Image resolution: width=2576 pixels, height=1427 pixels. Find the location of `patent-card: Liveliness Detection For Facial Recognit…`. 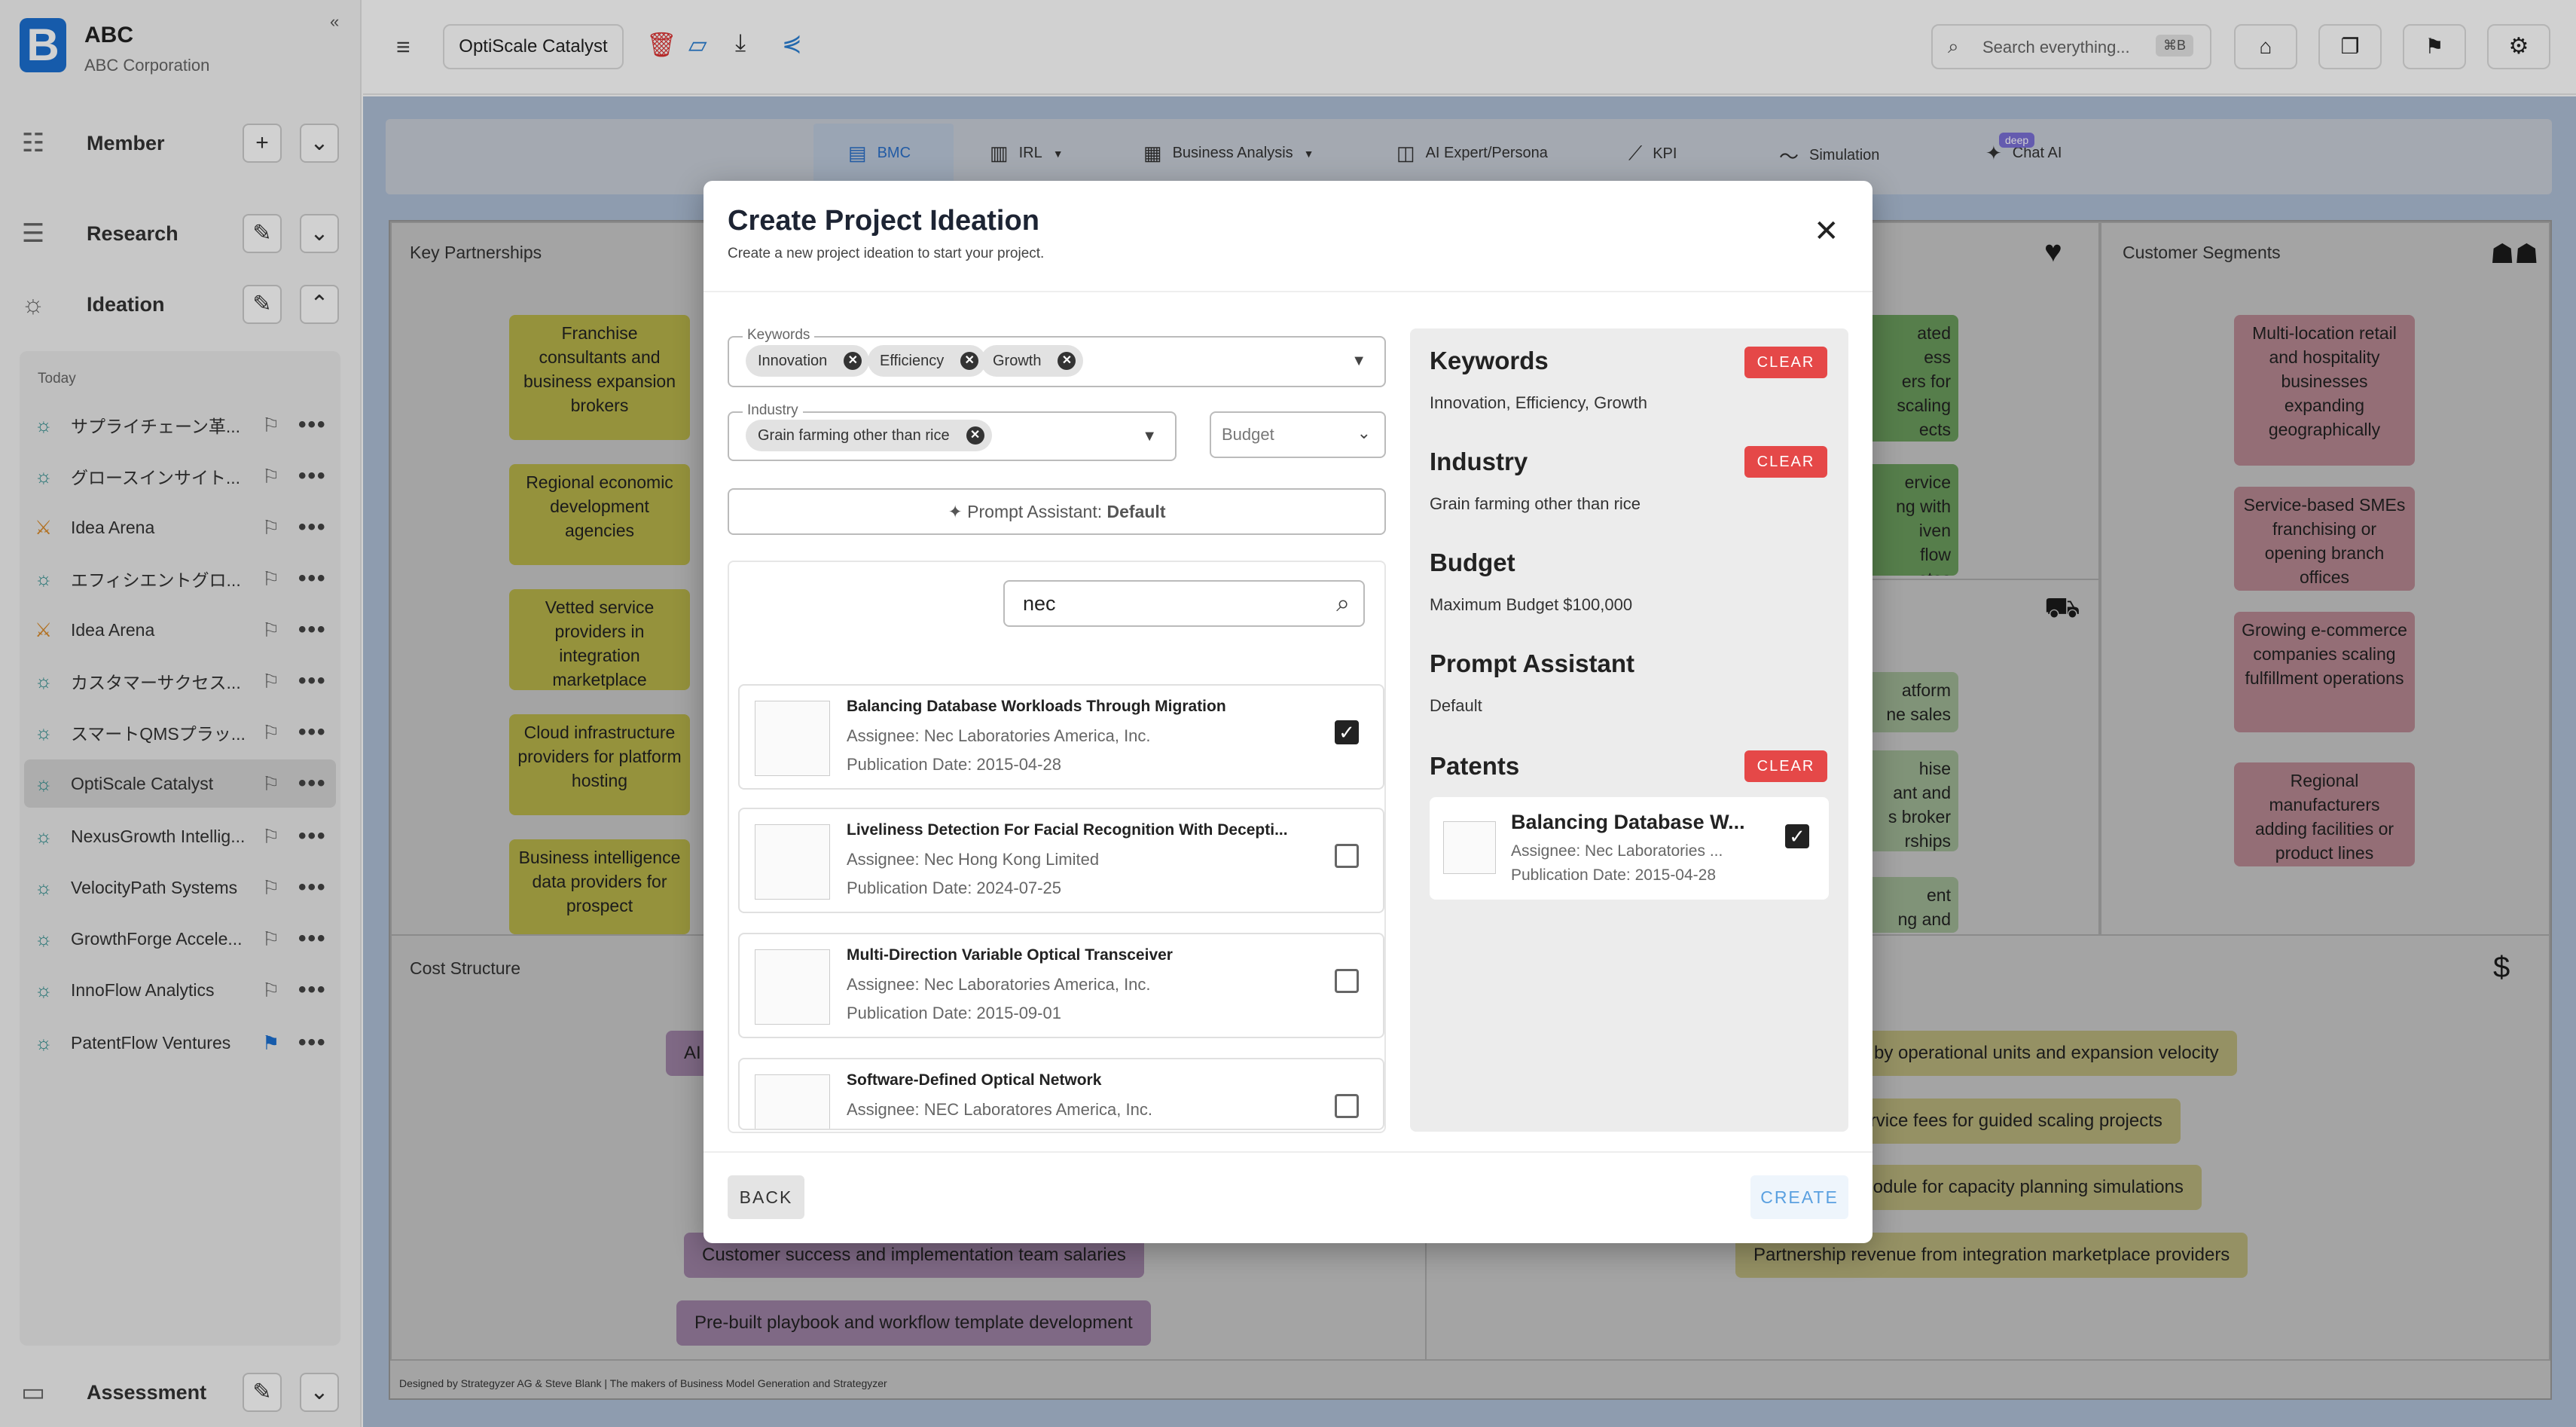

patent-card: Liveliness Detection For Facial Recognit… is located at coordinates (1061, 861).